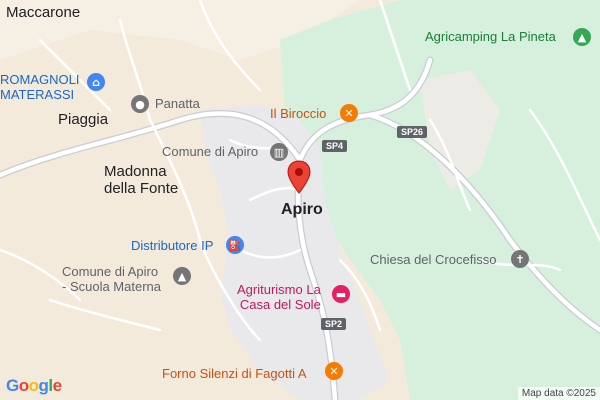  I want to click on fuel-icon: ⛽, so click(235, 245).